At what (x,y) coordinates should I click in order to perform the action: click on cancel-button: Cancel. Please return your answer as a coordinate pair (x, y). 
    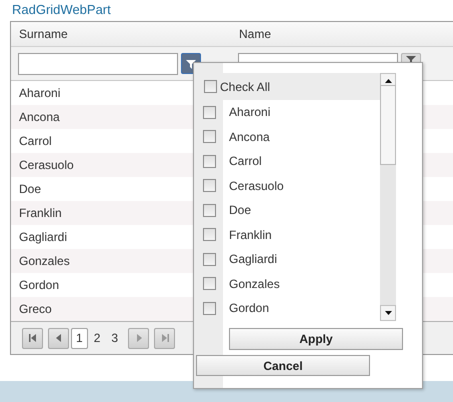
    Looking at the image, I should click on (283, 365).